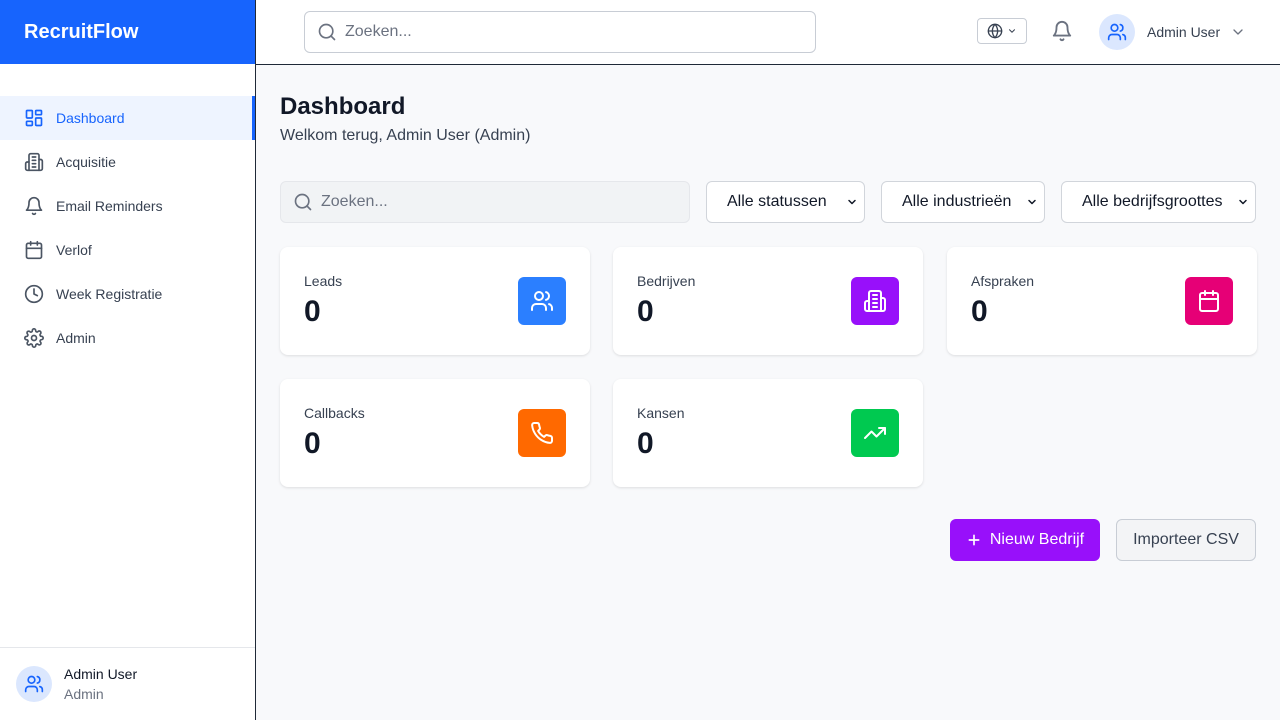  What do you see at coordinates (343, 106) in the screenshot?
I see `page-title: Dashboard` at bounding box center [343, 106].